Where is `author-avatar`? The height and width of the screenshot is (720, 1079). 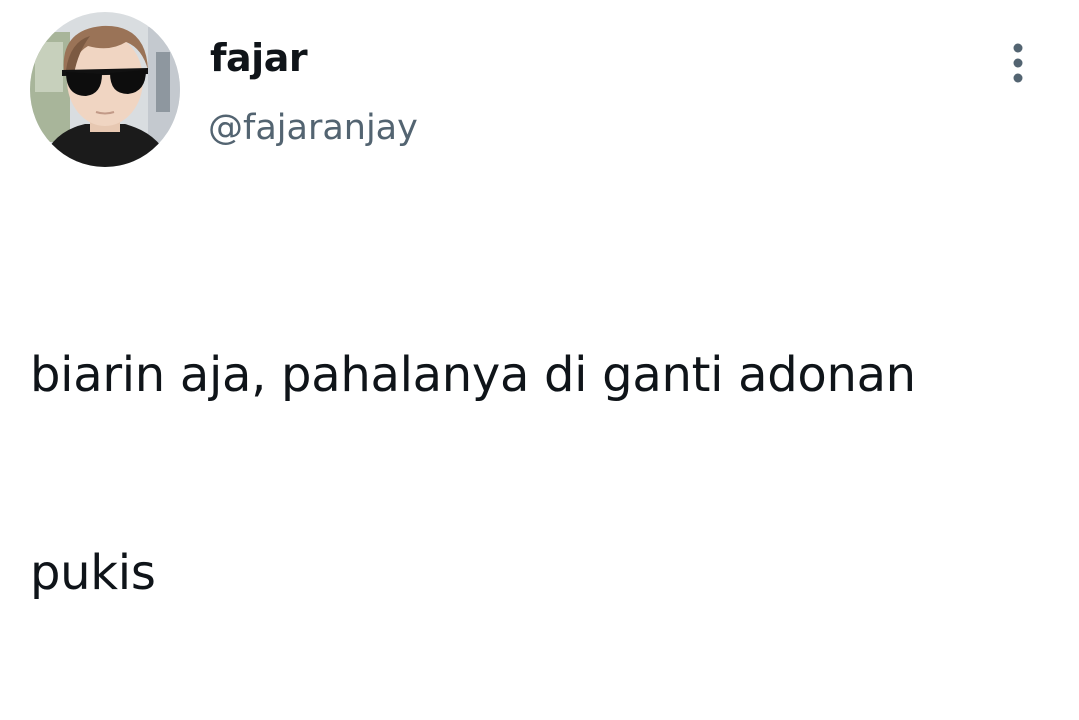
author-avatar is located at coordinates (105, 89).